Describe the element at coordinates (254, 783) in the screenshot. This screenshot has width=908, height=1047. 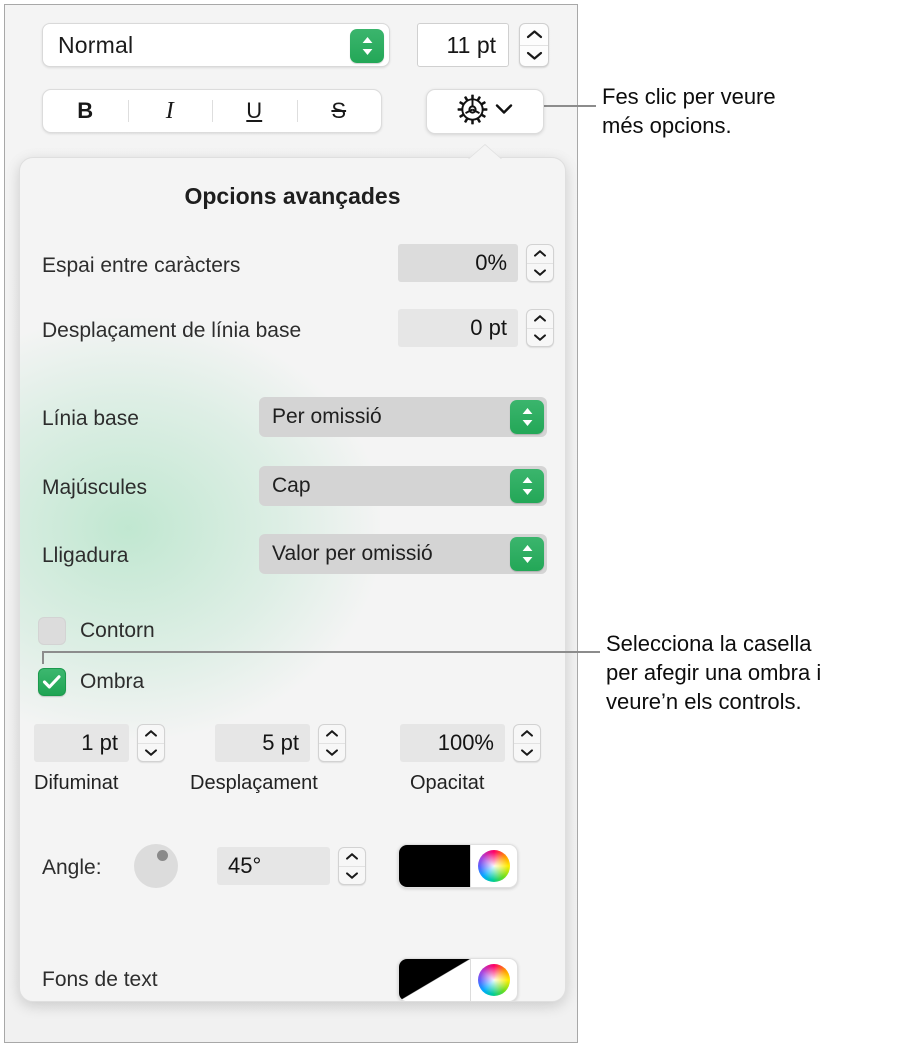
I see `shadow-offset-label: Desplaçament` at that location.